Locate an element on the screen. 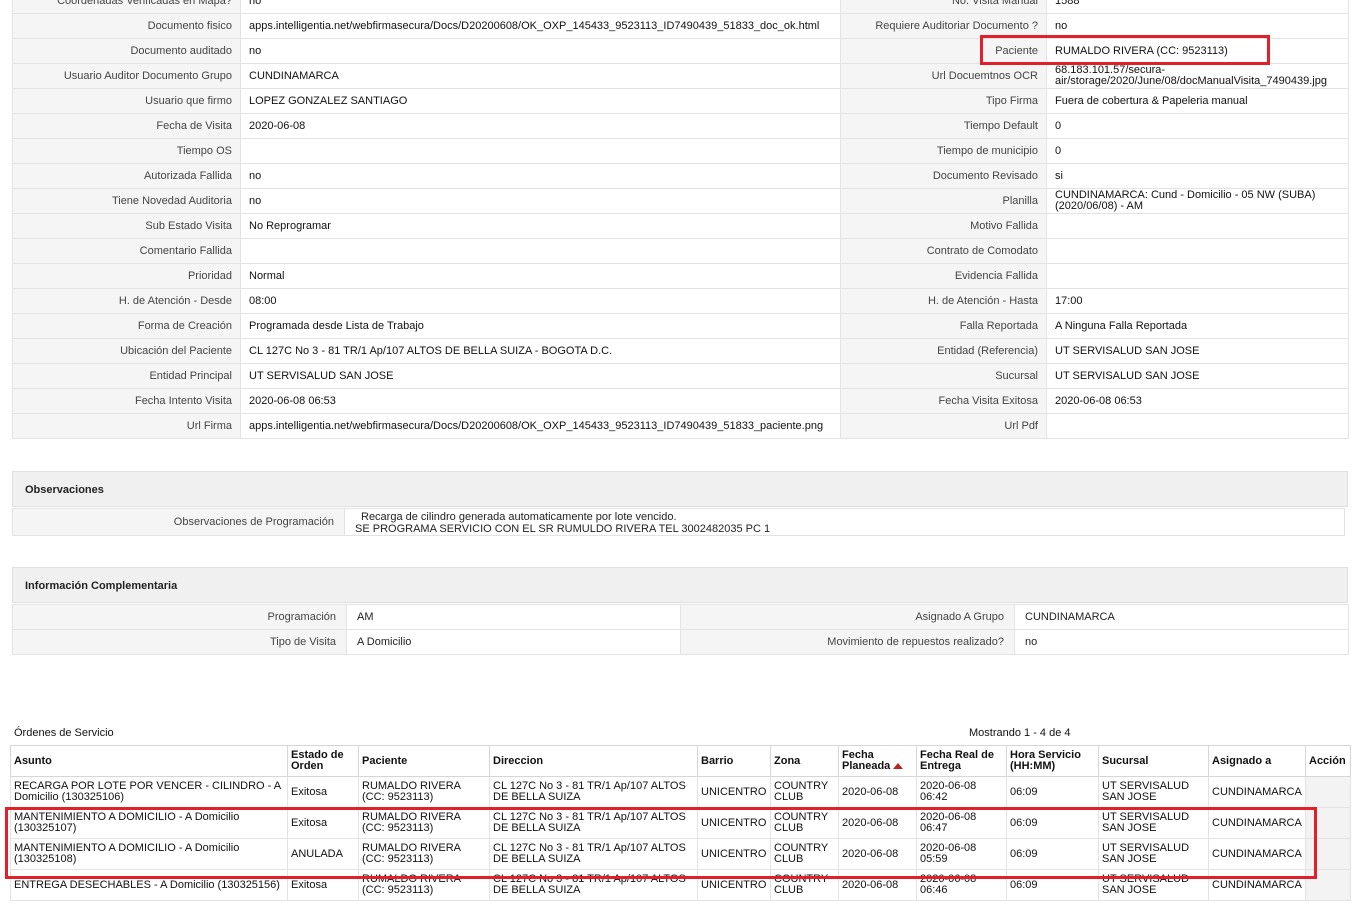 The width and height of the screenshot is (1352, 913). orders-header-label: Estado de Orden is located at coordinates (317, 760).